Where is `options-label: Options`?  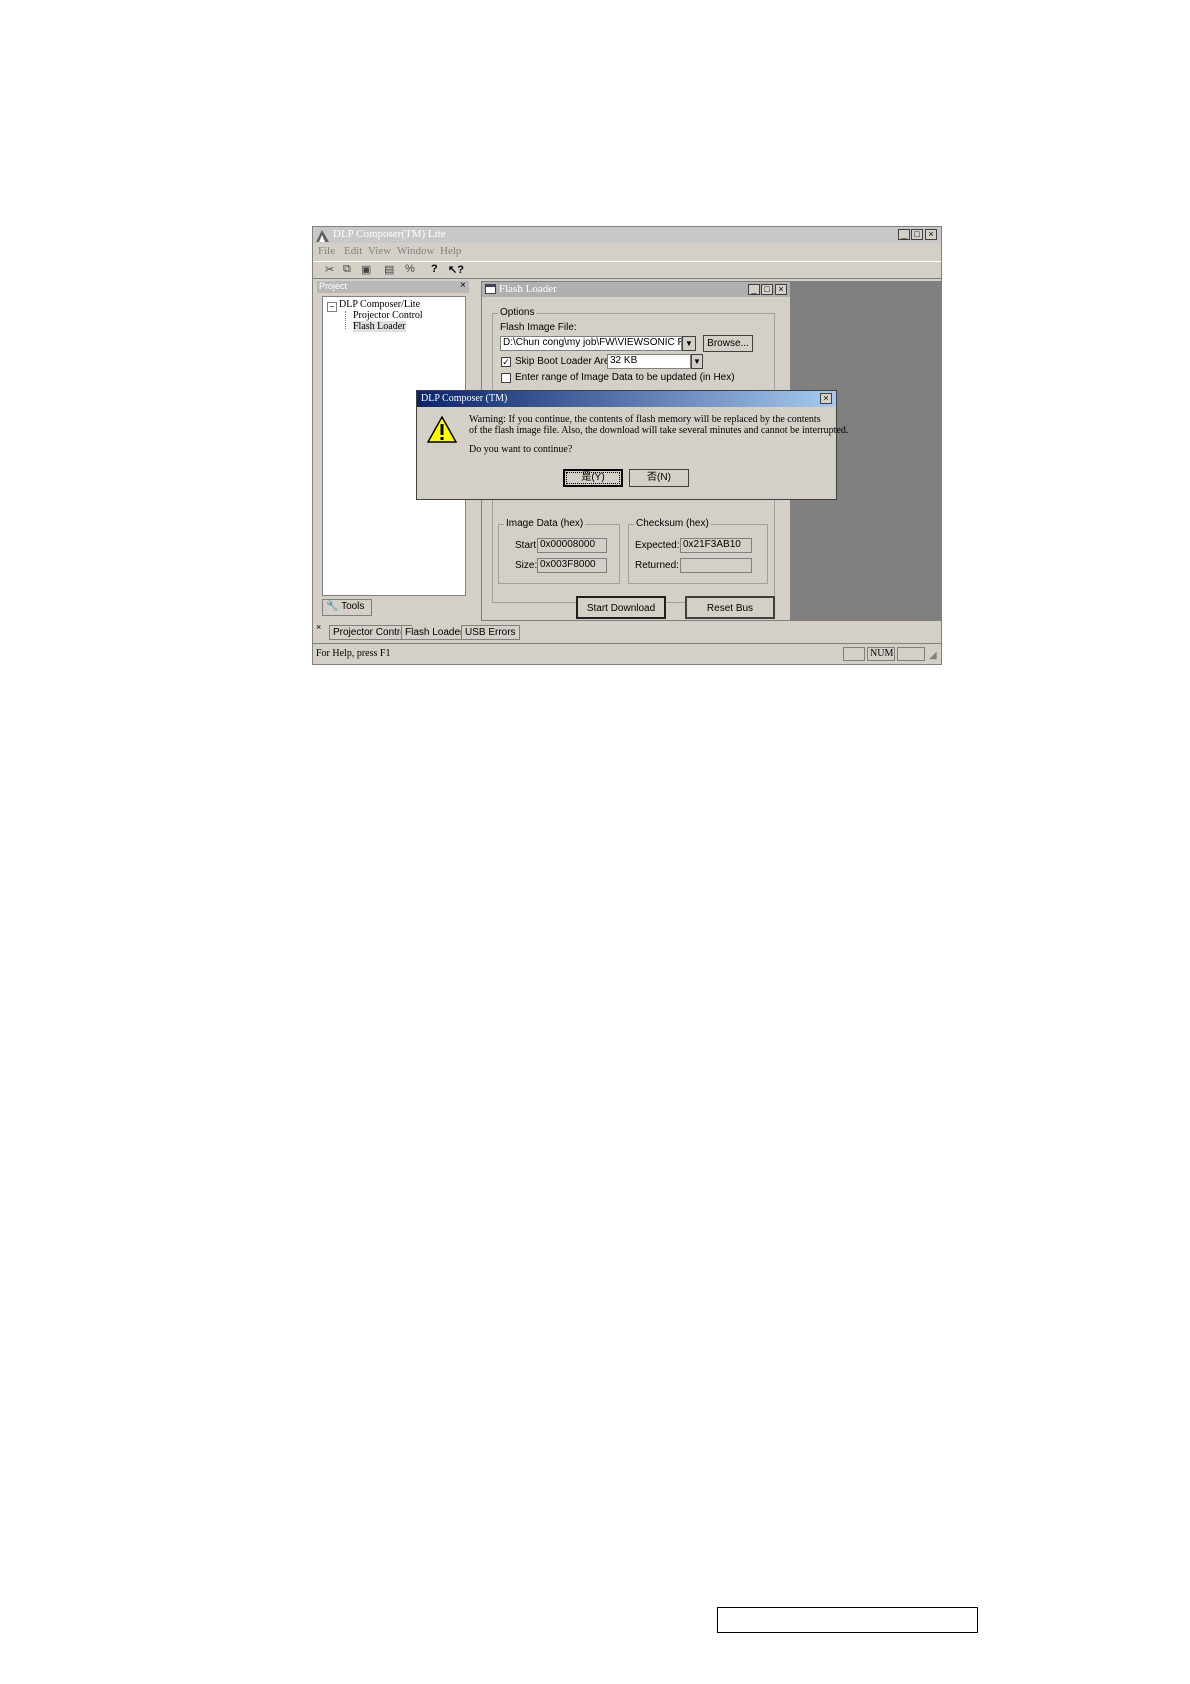
options-label: Options is located at coordinates (517, 312).